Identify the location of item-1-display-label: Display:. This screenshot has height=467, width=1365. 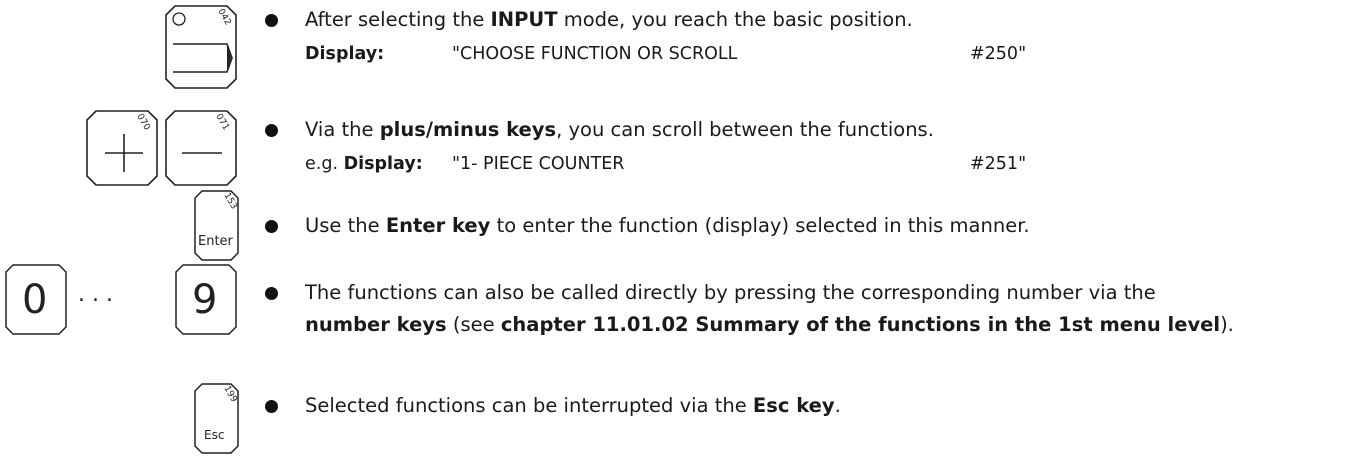
(345, 54).